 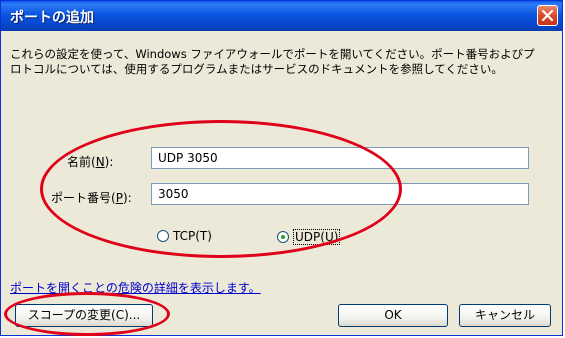 I want to click on udp-radio: UDP(U), so click(x=309, y=237).